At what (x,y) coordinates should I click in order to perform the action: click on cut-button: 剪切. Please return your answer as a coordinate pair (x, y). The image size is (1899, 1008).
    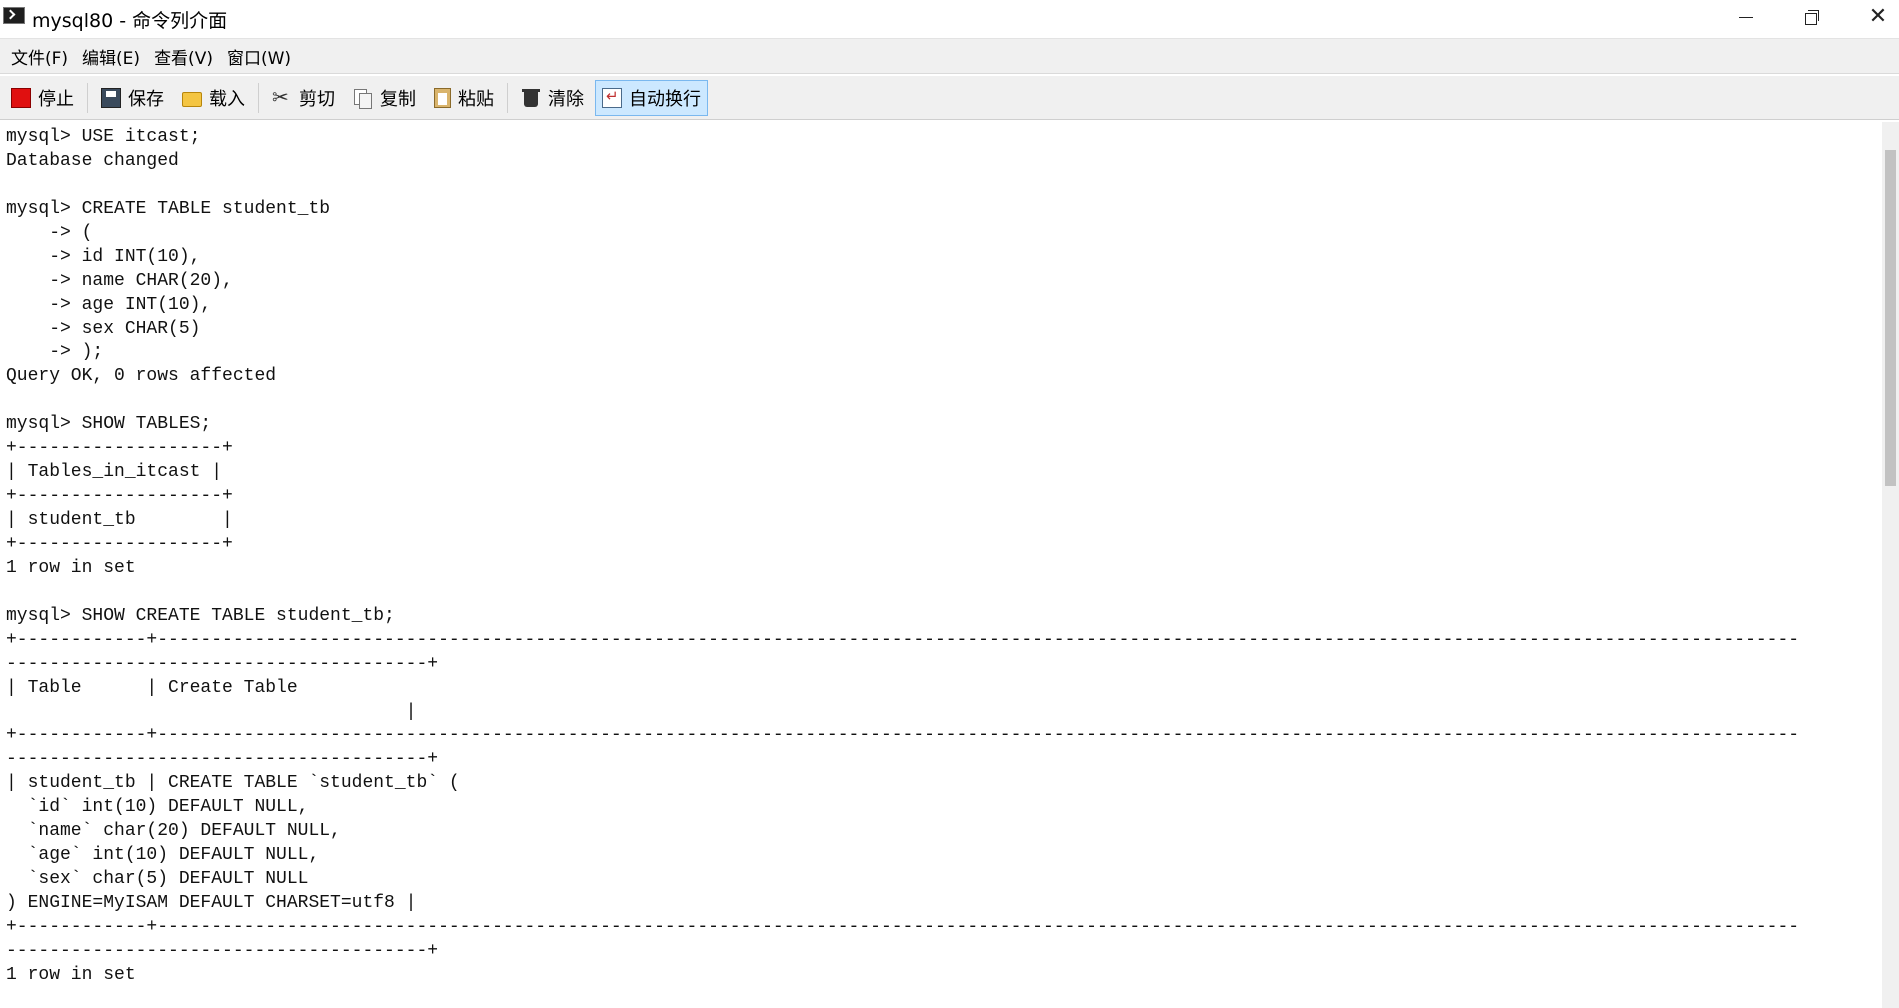
    Looking at the image, I should click on (303, 98).